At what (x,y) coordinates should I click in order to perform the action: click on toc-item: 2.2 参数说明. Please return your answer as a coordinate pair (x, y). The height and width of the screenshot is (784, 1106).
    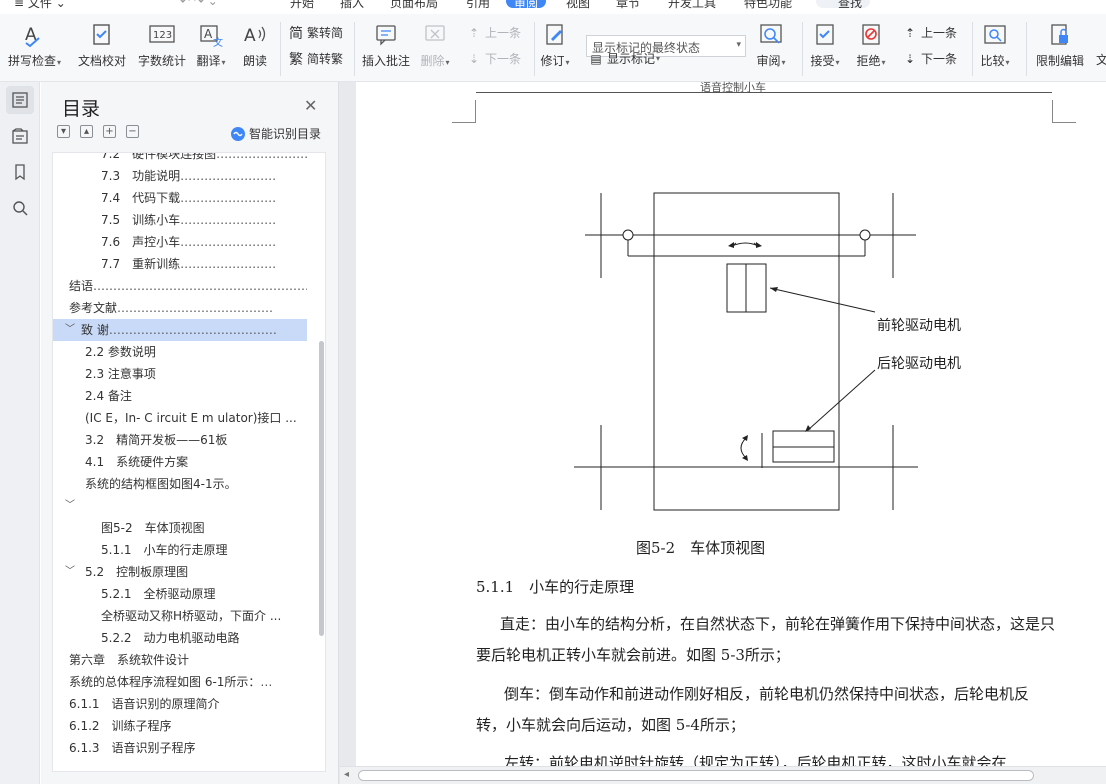
    Looking at the image, I should click on (180, 352).